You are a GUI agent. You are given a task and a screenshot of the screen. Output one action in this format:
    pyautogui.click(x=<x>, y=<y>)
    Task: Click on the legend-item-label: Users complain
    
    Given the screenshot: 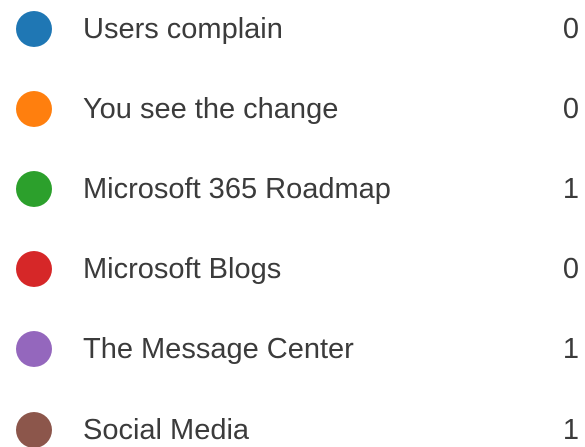 What is the action you would take?
    pyautogui.click(x=183, y=29)
    